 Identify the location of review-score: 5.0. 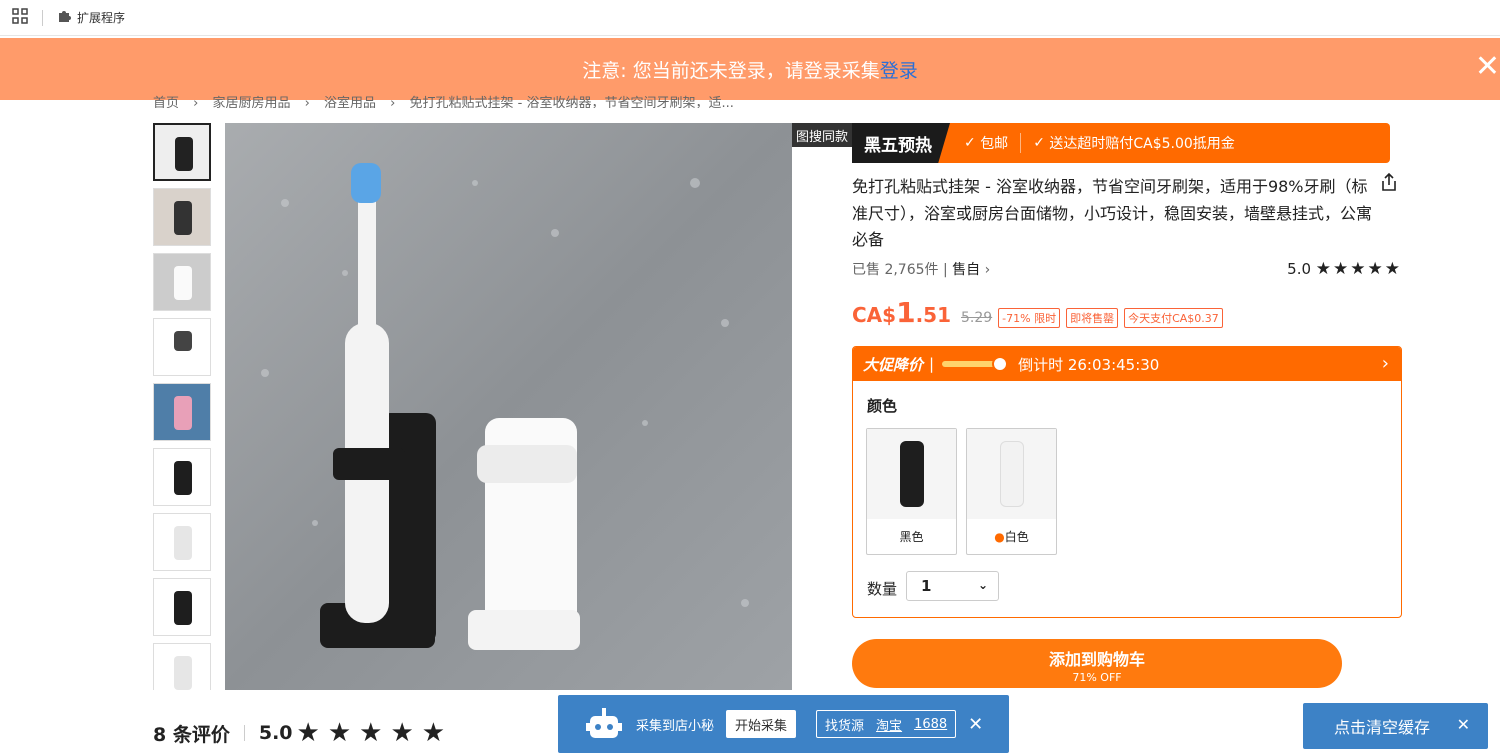
(275, 733).